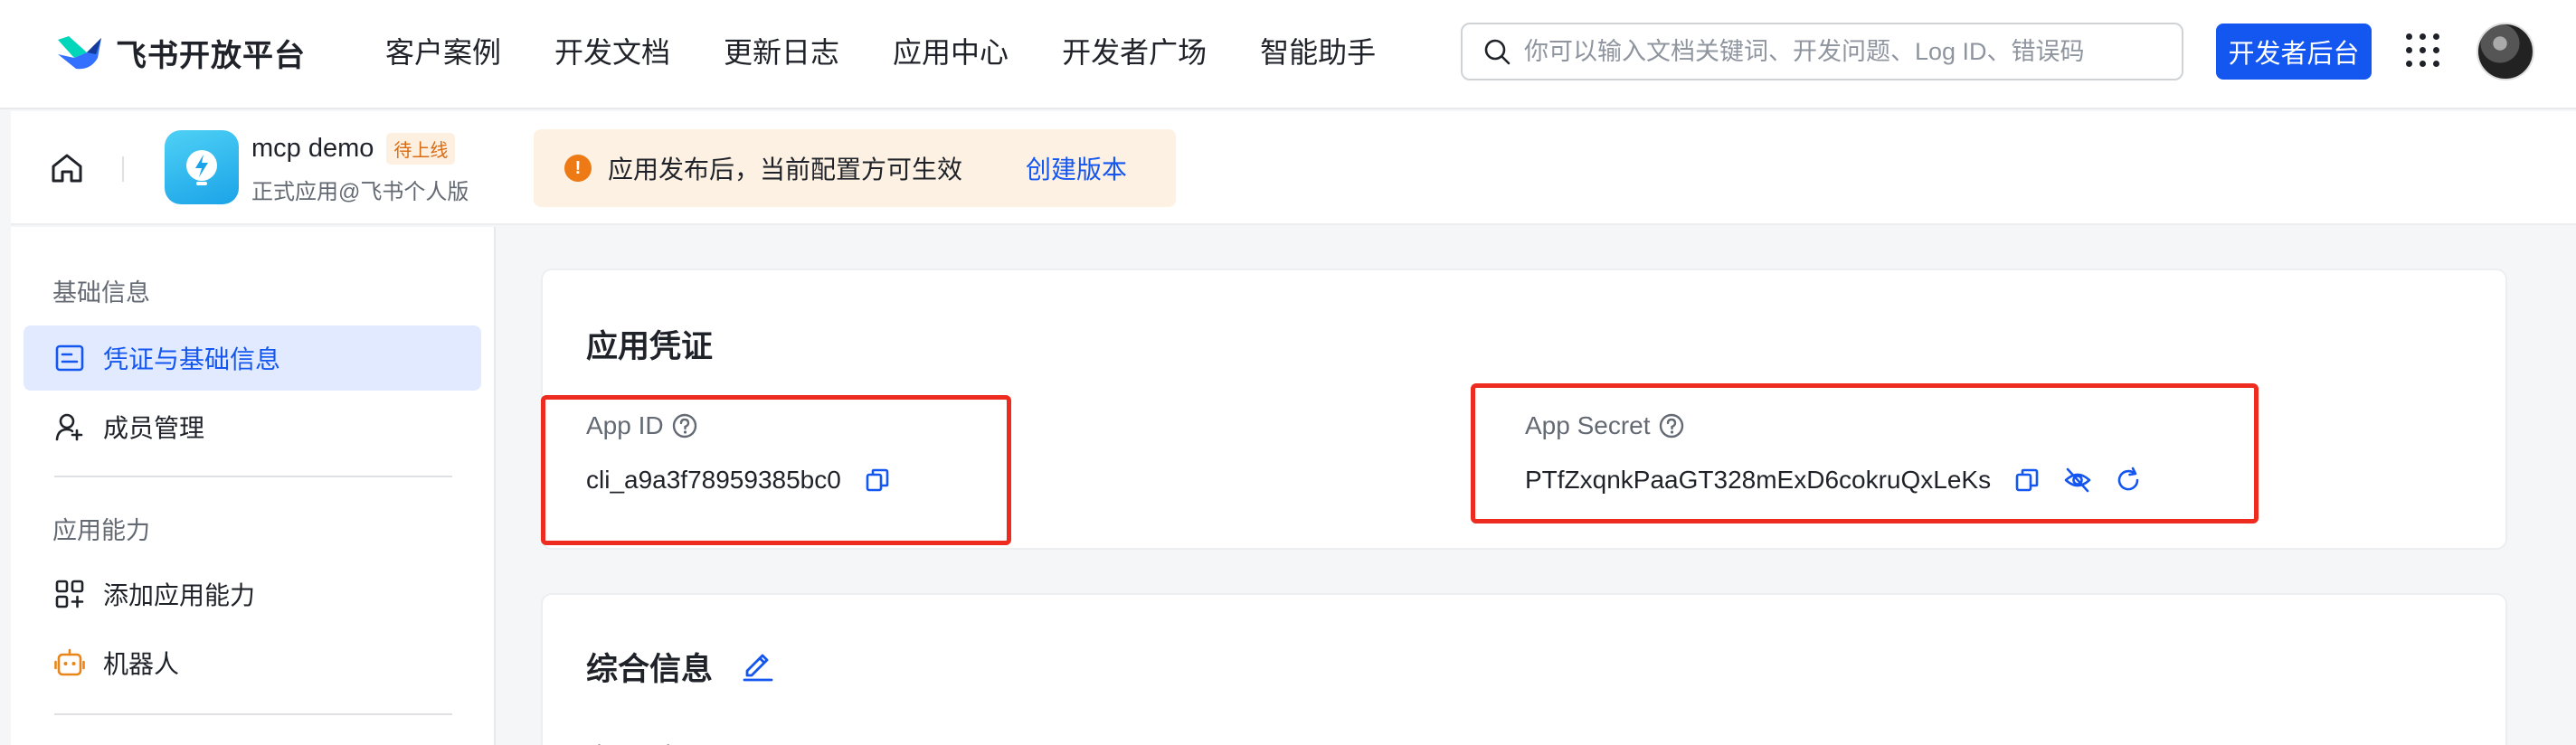 Image resolution: width=2576 pixels, height=745 pixels. What do you see at coordinates (123, 169) in the screenshot?
I see `header-divider` at bounding box center [123, 169].